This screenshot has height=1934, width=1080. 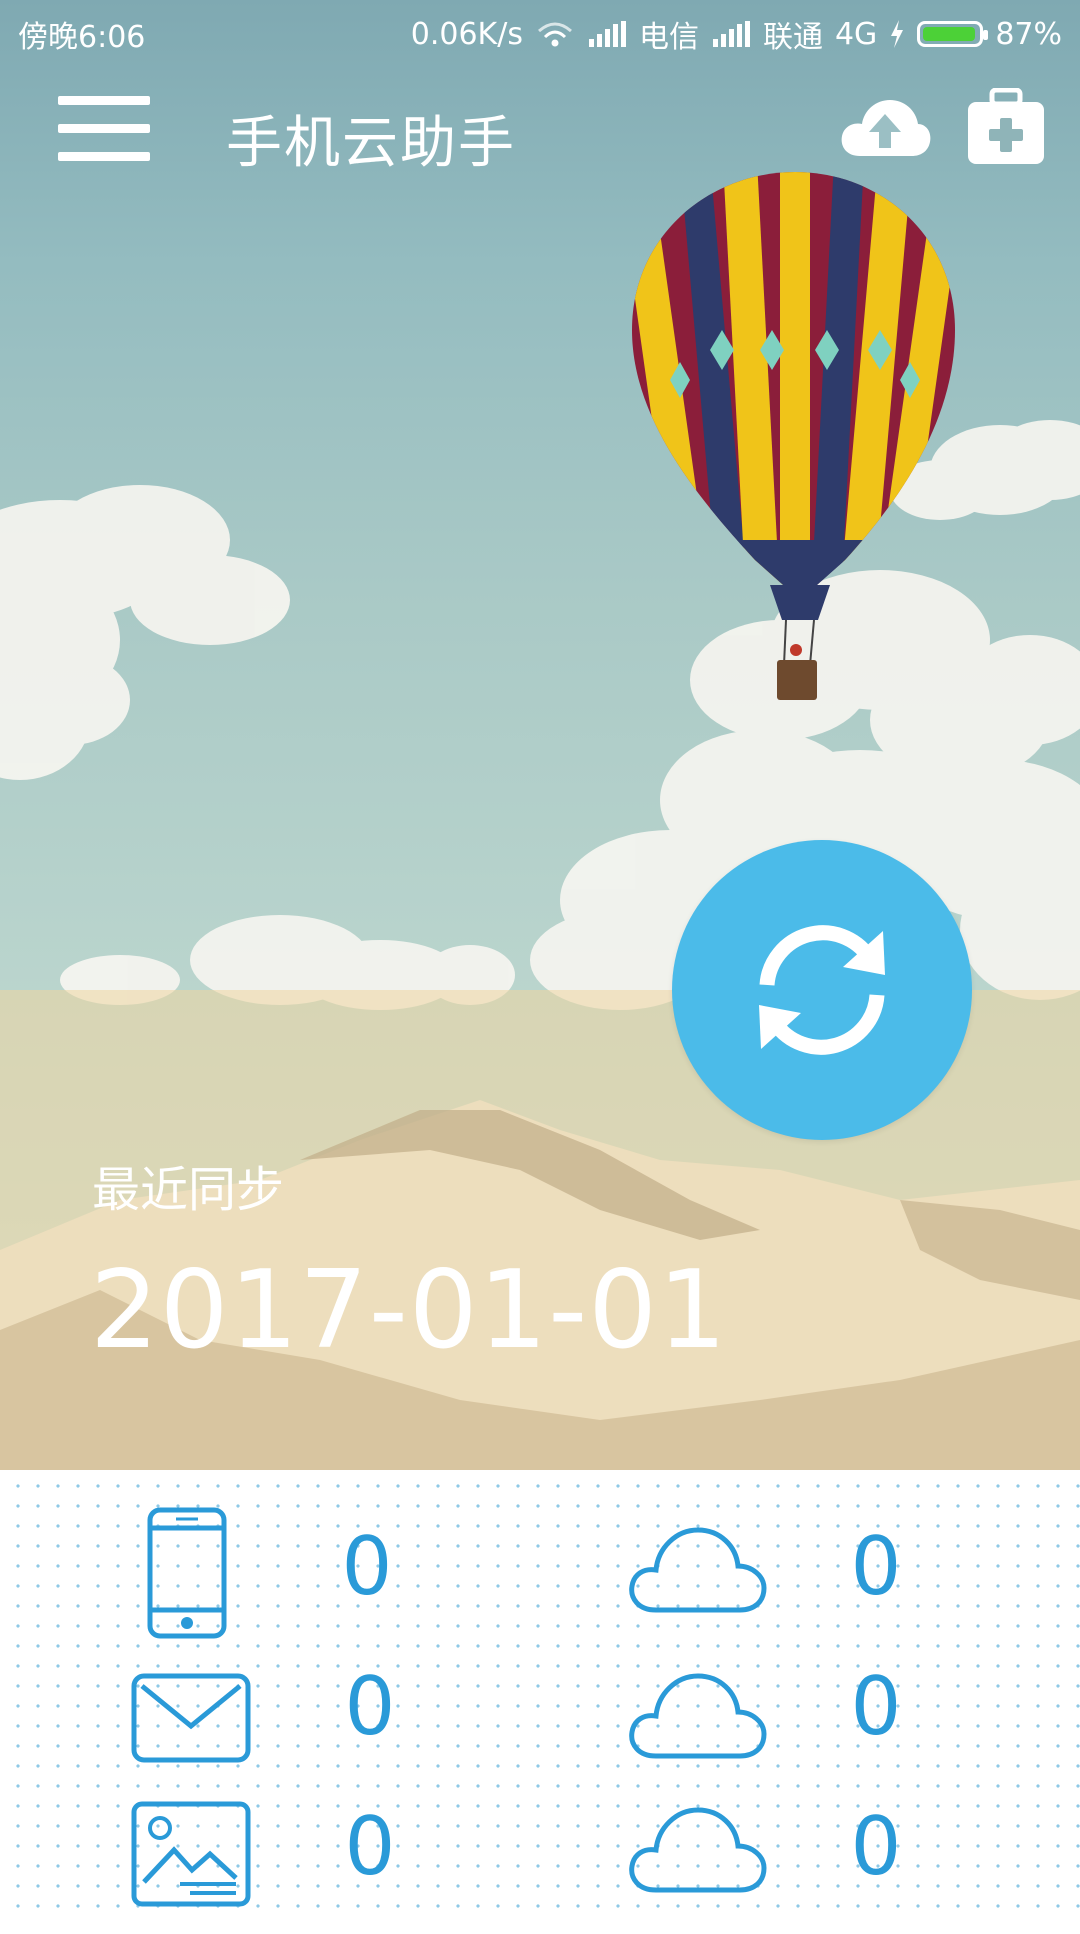 What do you see at coordinates (188, 1190) in the screenshot?
I see `last-sync-label: 最近同步` at bounding box center [188, 1190].